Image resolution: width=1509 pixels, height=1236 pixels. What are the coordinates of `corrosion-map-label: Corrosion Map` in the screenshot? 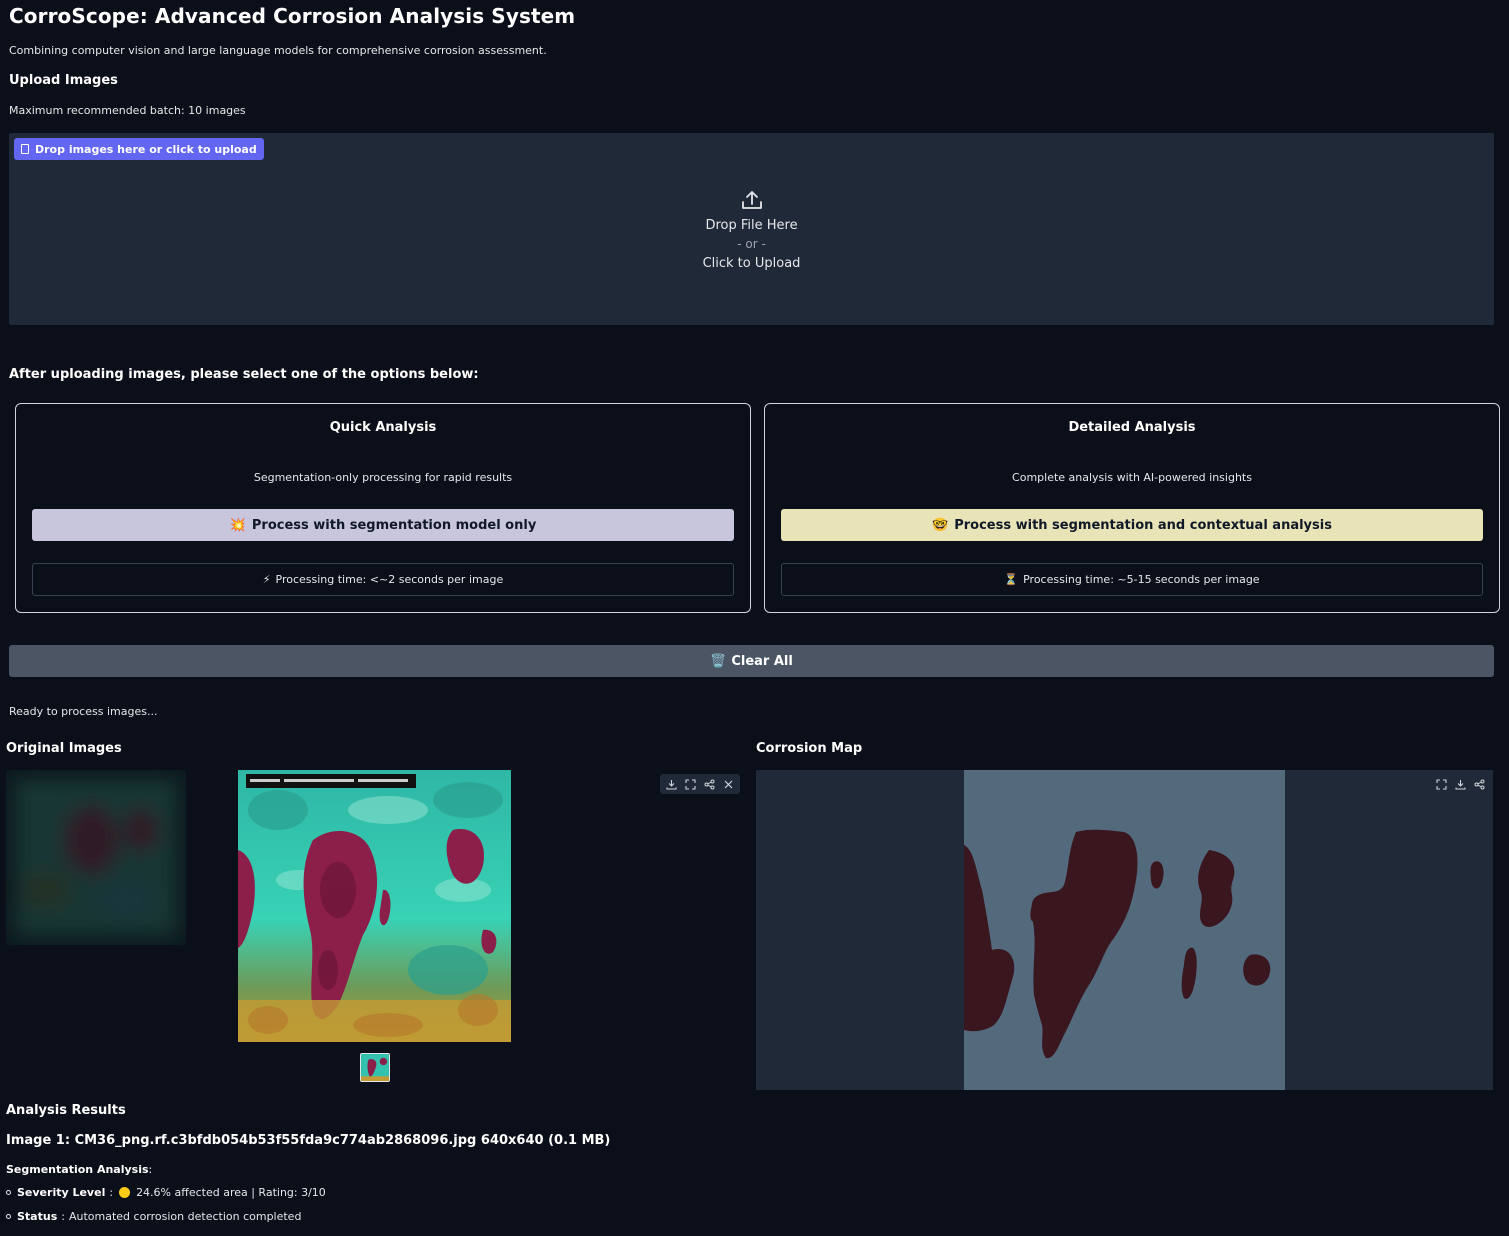 It's located at (809, 748).